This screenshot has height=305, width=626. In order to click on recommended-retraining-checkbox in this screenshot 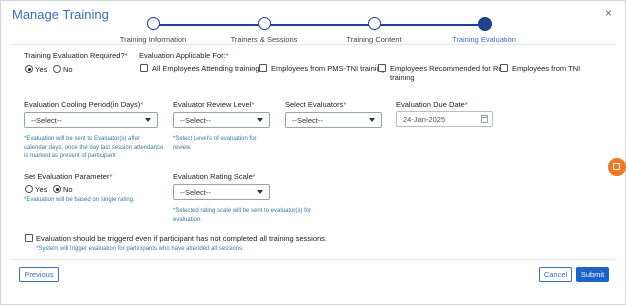, I will do `click(382, 68)`.